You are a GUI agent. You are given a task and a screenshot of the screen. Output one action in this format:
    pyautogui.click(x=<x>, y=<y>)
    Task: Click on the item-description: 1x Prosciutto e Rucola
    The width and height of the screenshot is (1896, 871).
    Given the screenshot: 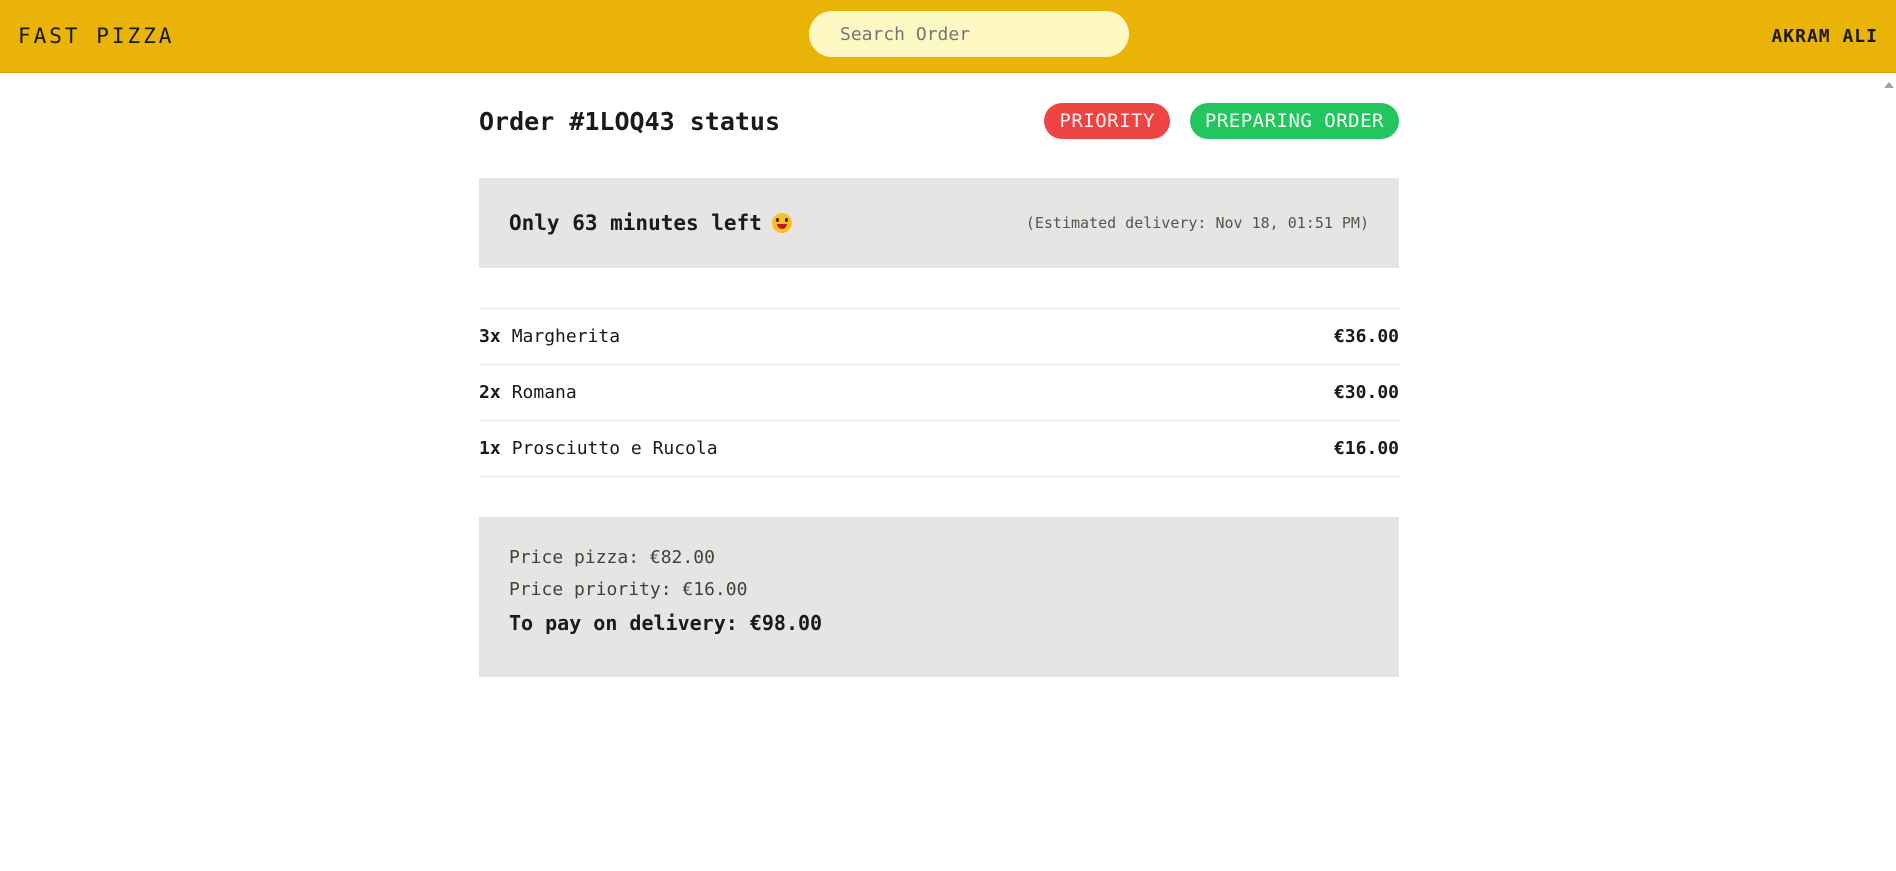 What is the action you would take?
    pyautogui.click(x=598, y=448)
    